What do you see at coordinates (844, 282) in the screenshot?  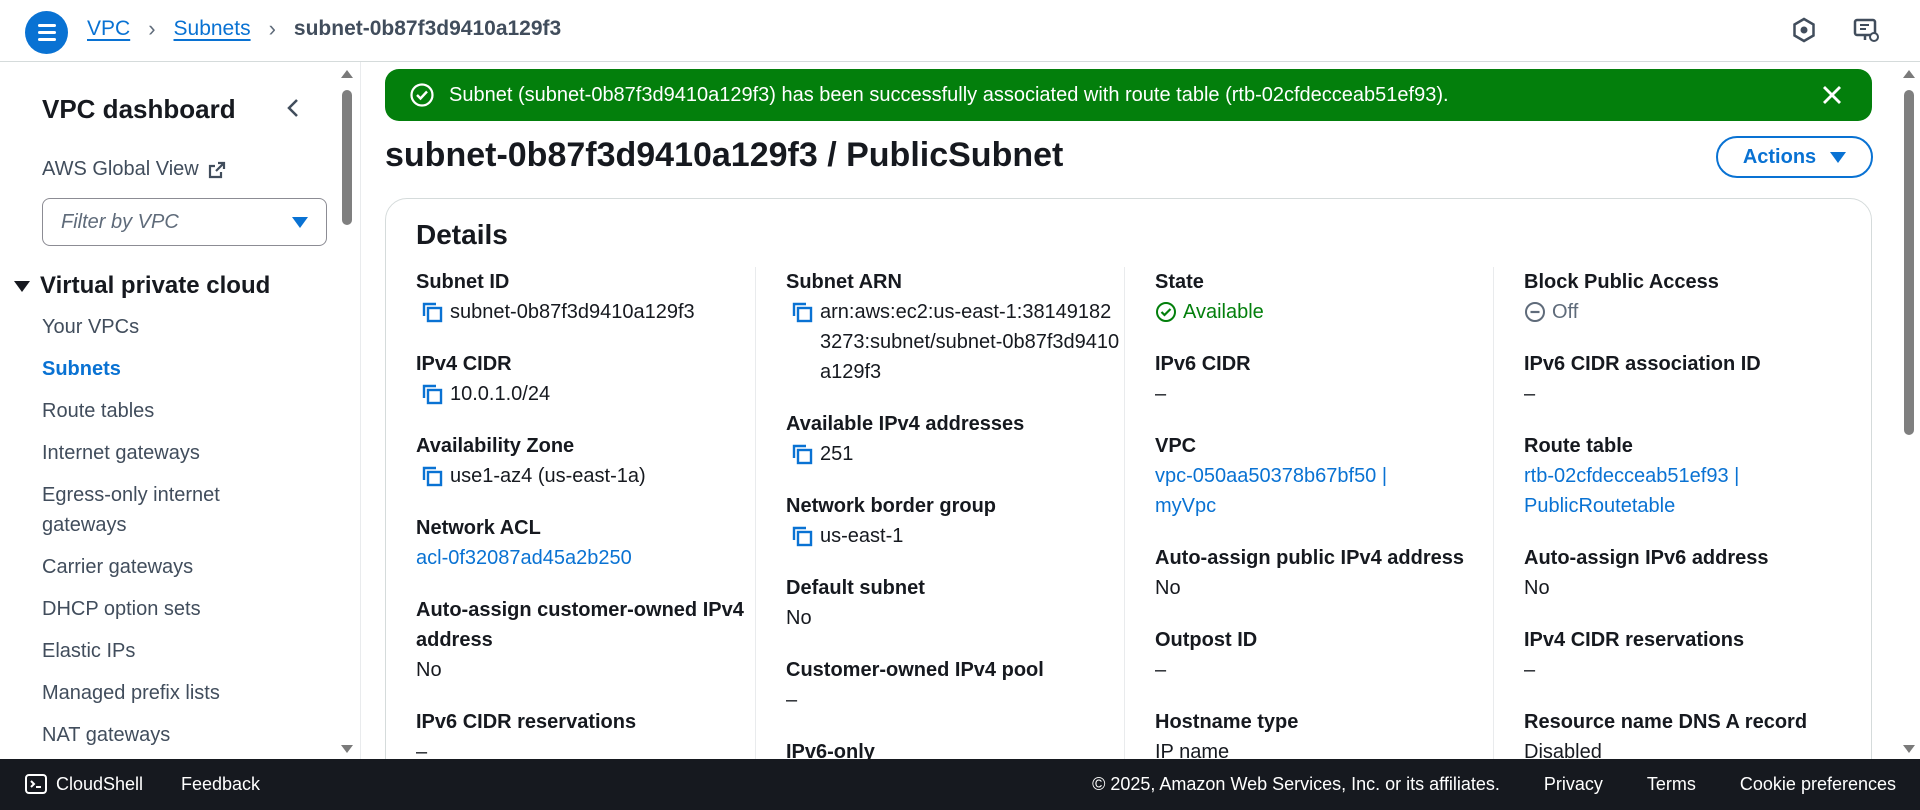 I see `field-label: Subnet ARN` at bounding box center [844, 282].